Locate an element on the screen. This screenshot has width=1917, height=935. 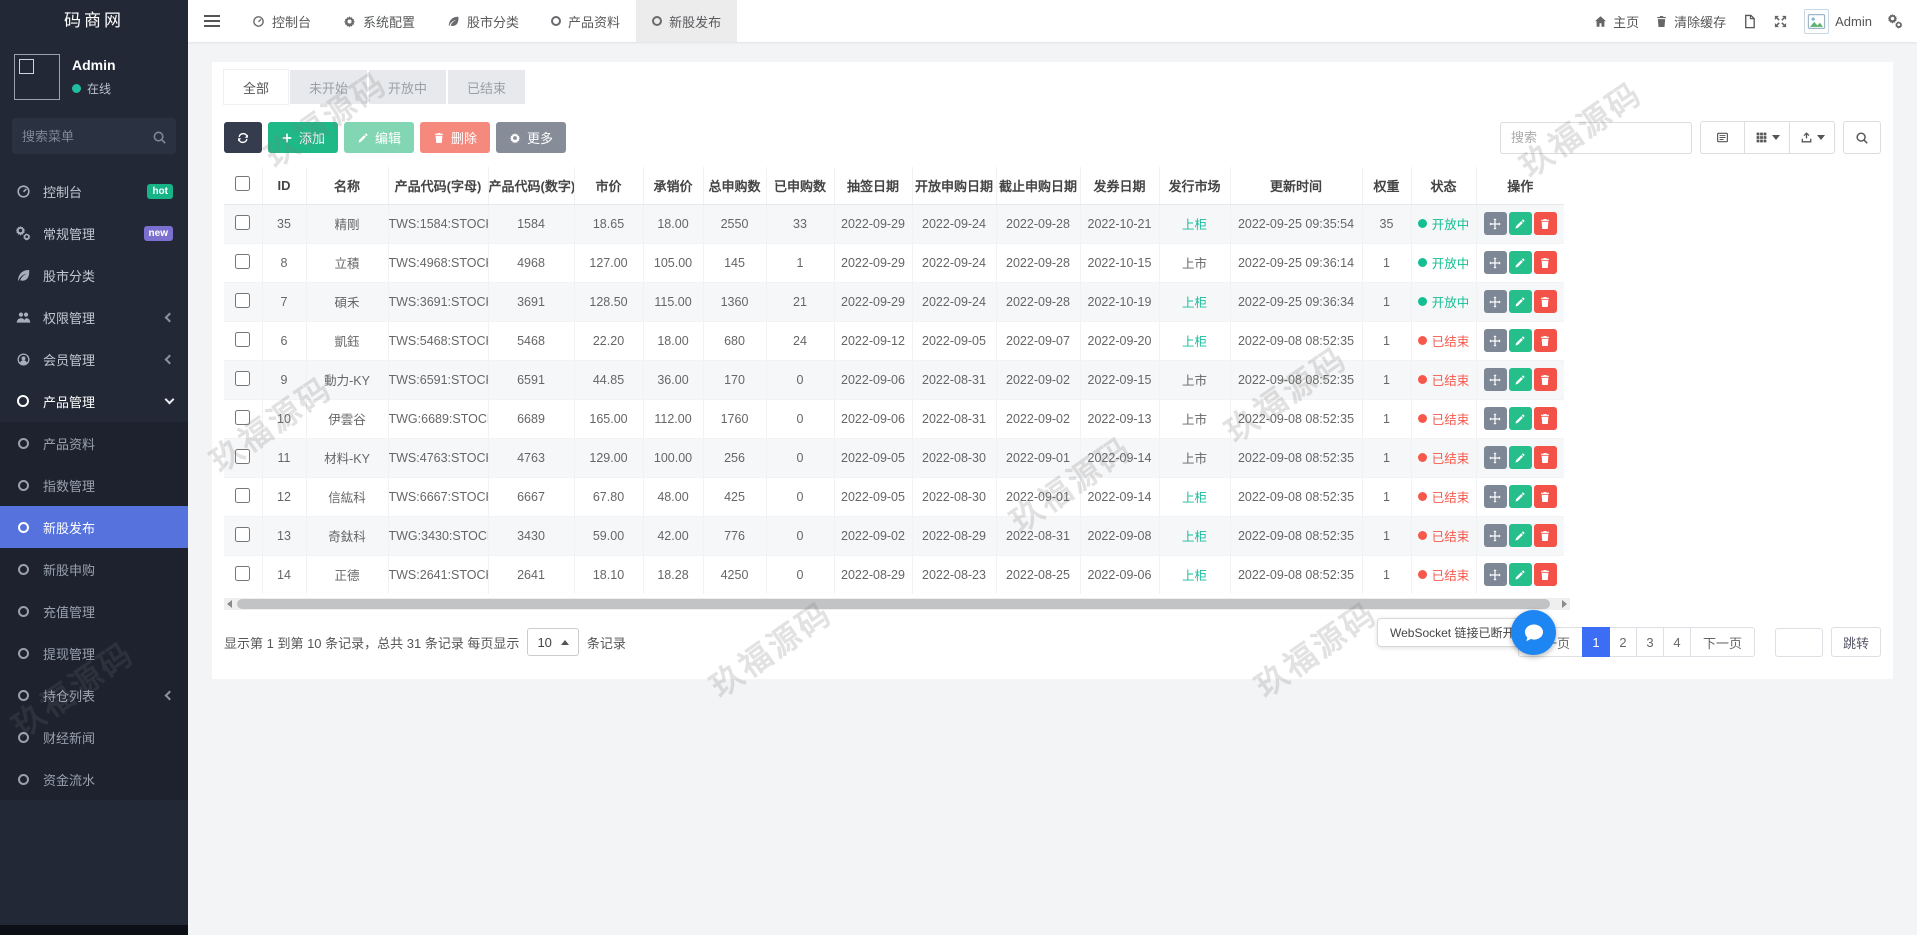
columns-button is located at coordinates (1767, 137).